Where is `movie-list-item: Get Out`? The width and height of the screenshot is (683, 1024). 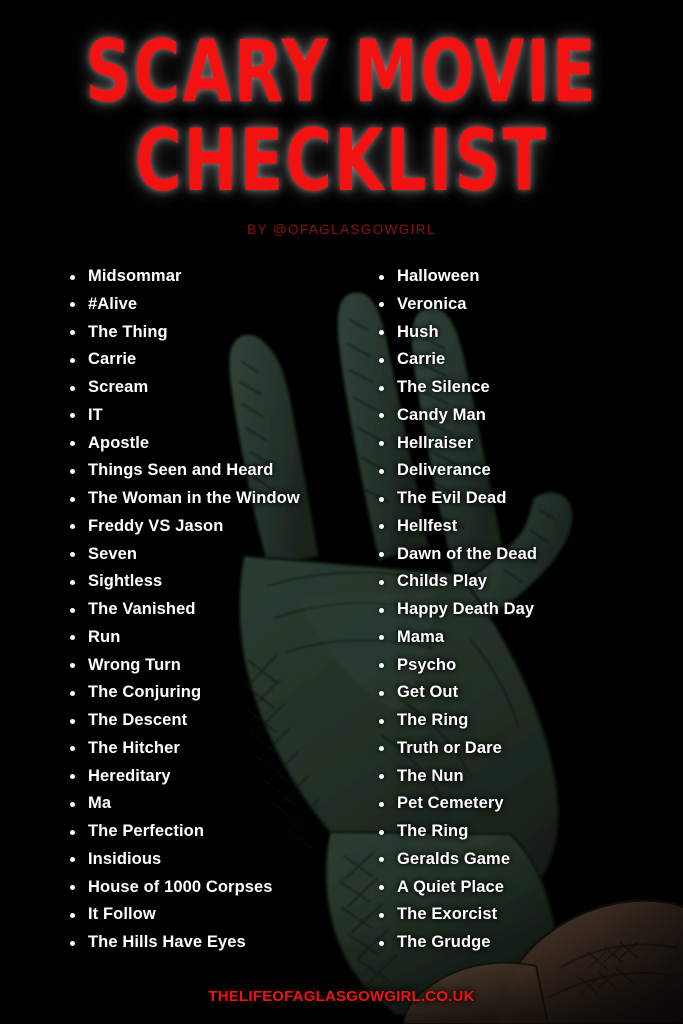 movie-list-item: Get Out is located at coordinates (529, 693).